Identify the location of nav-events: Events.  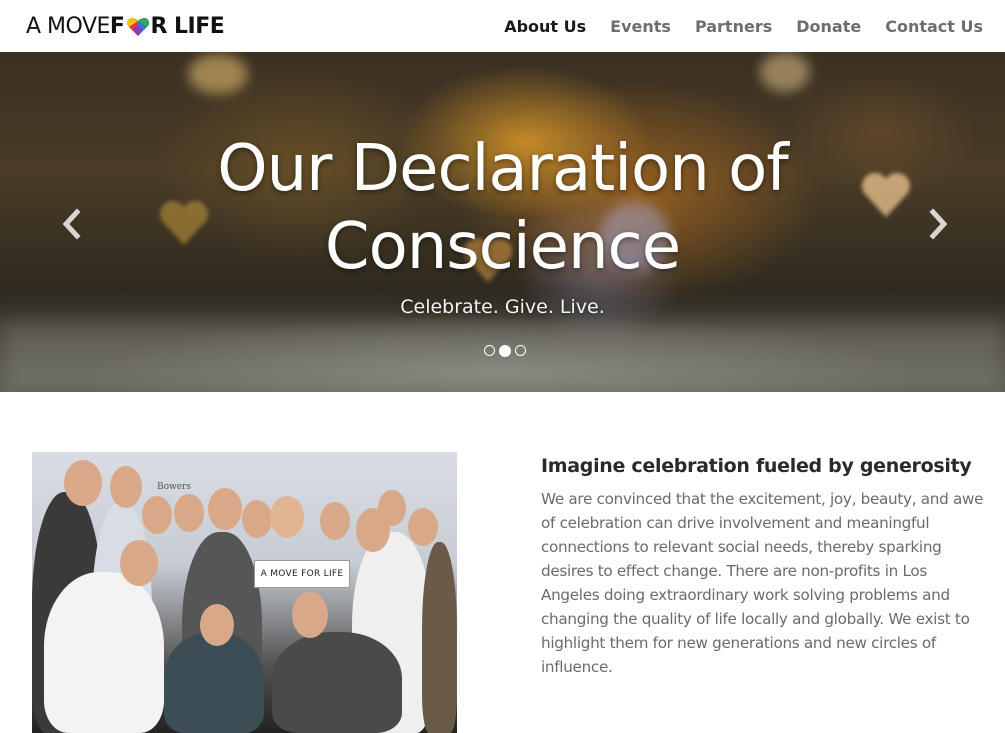
(640, 26).